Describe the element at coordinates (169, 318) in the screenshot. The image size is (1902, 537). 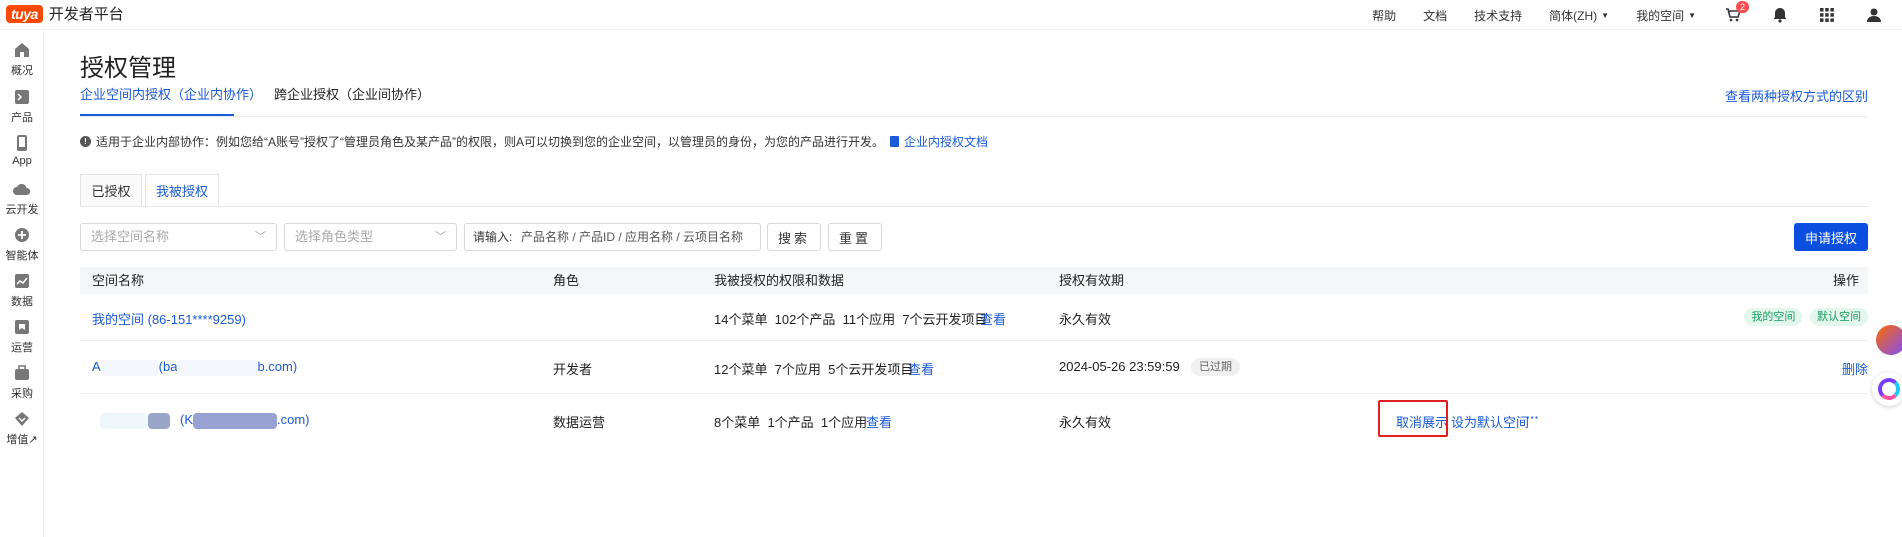
I see `space-name-link: 我的空间 (86-151****9259)` at that location.